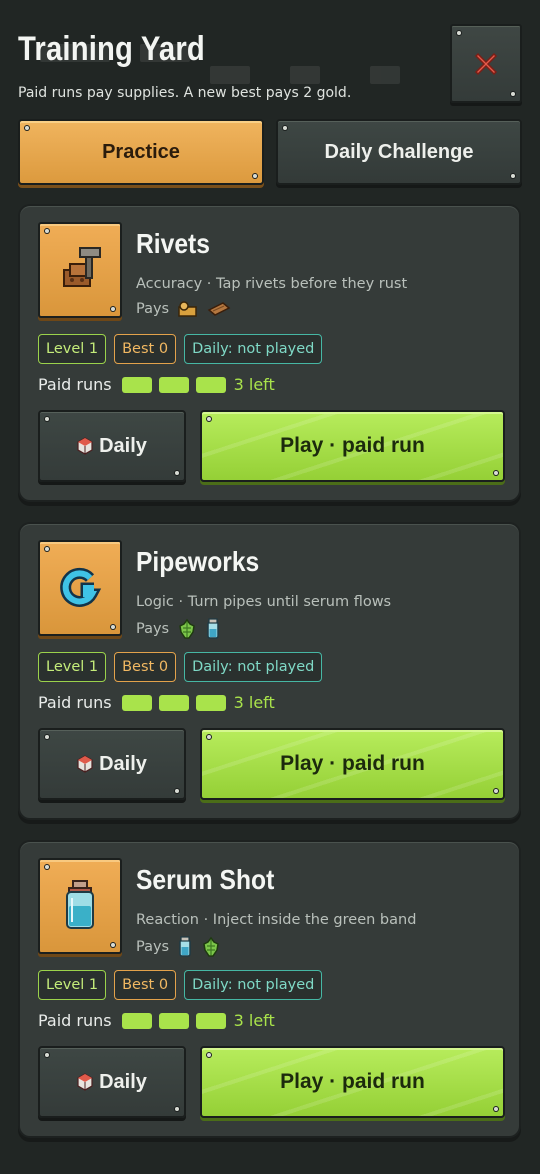 The image size is (540, 1174). Describe the element at coordinates (264, 602) in the screenshot. I see `game-description: Logic · Turn pipes until serum flows` at that location.